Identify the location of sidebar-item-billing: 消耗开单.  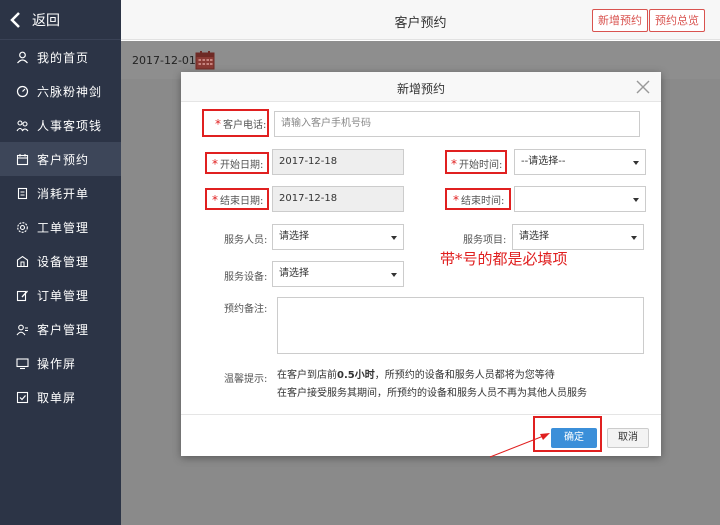
(60, 193).